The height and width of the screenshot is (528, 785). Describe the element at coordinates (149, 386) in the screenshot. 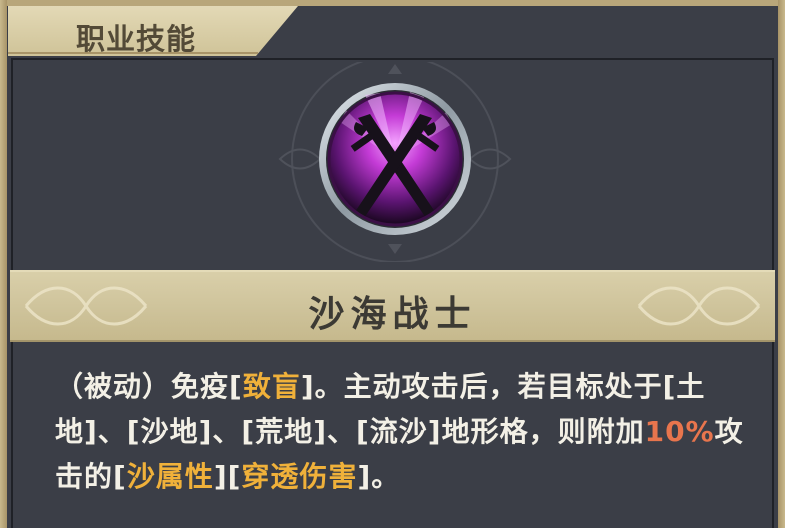

I see `desc-text: （被动）免疫[` at that location.